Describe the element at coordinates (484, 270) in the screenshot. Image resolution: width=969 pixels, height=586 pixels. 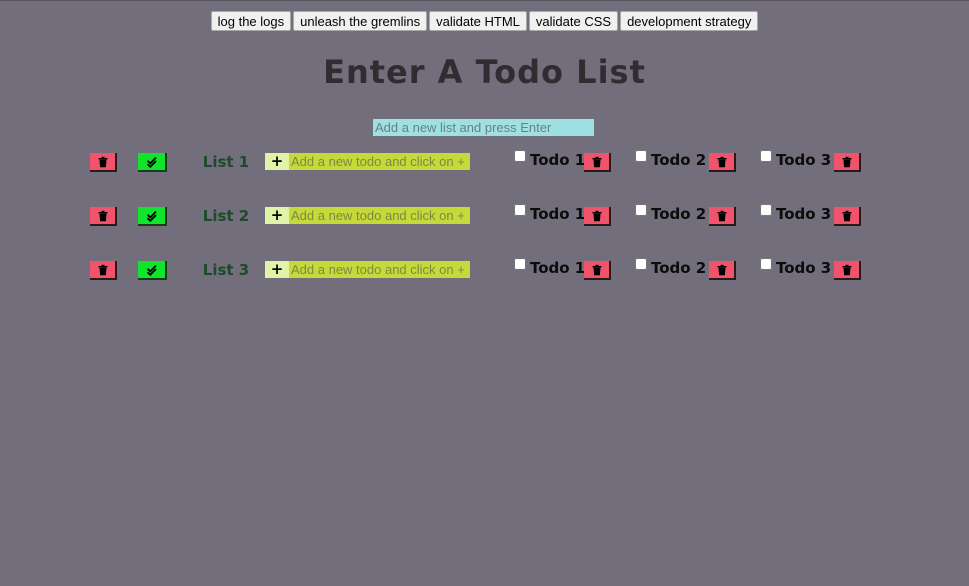
I see `list-row: List 3 + Todo 1 Todo 2 Todo 3` at that location.